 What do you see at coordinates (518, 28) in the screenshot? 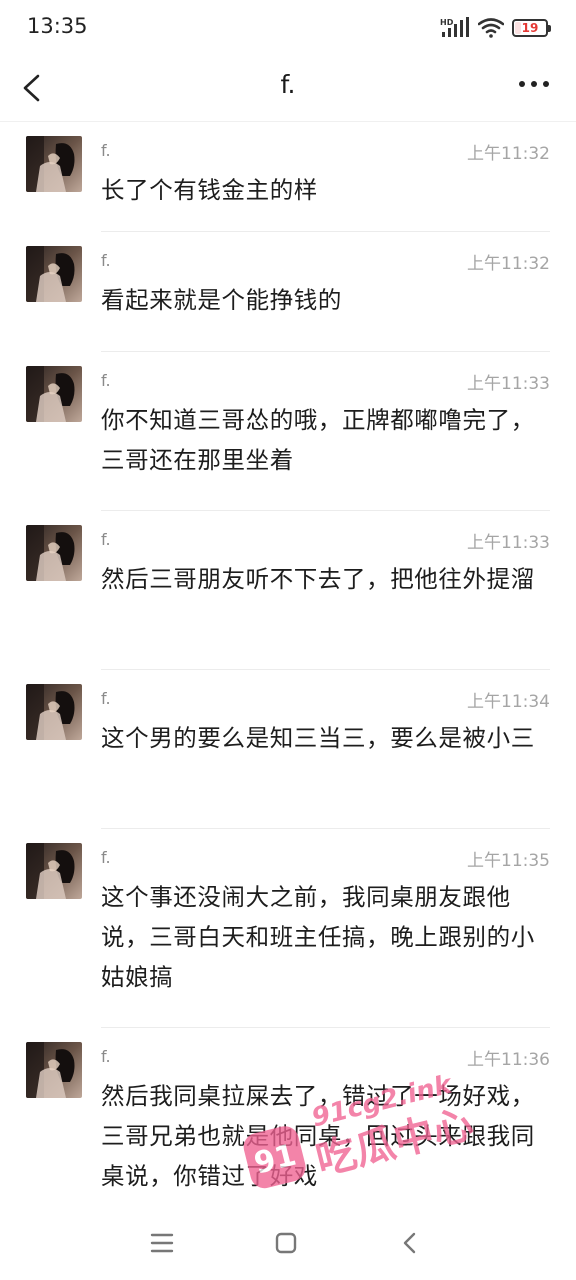
I see `battery-level-fill` at bounding box center [518, 28].